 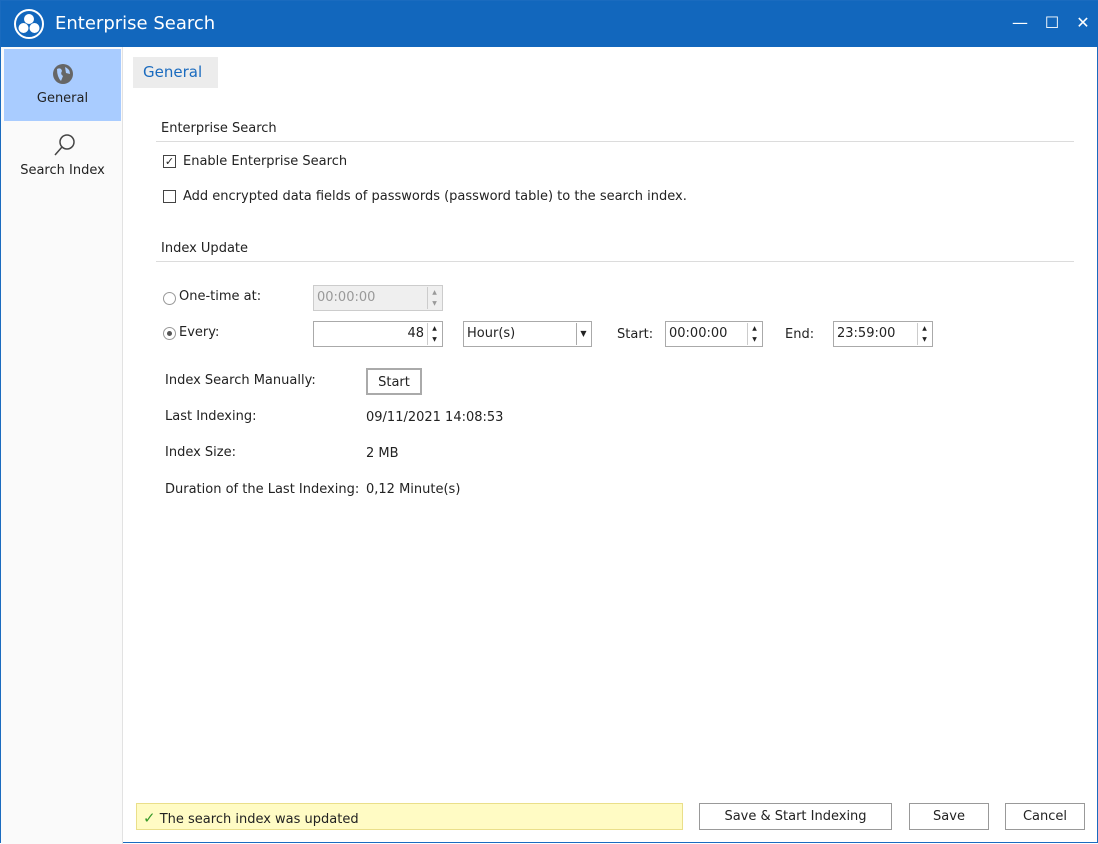 What do you see at coordinates (175, 72) in the screenshot?
I see `tab-general: General` at bounding box center [175, 72].